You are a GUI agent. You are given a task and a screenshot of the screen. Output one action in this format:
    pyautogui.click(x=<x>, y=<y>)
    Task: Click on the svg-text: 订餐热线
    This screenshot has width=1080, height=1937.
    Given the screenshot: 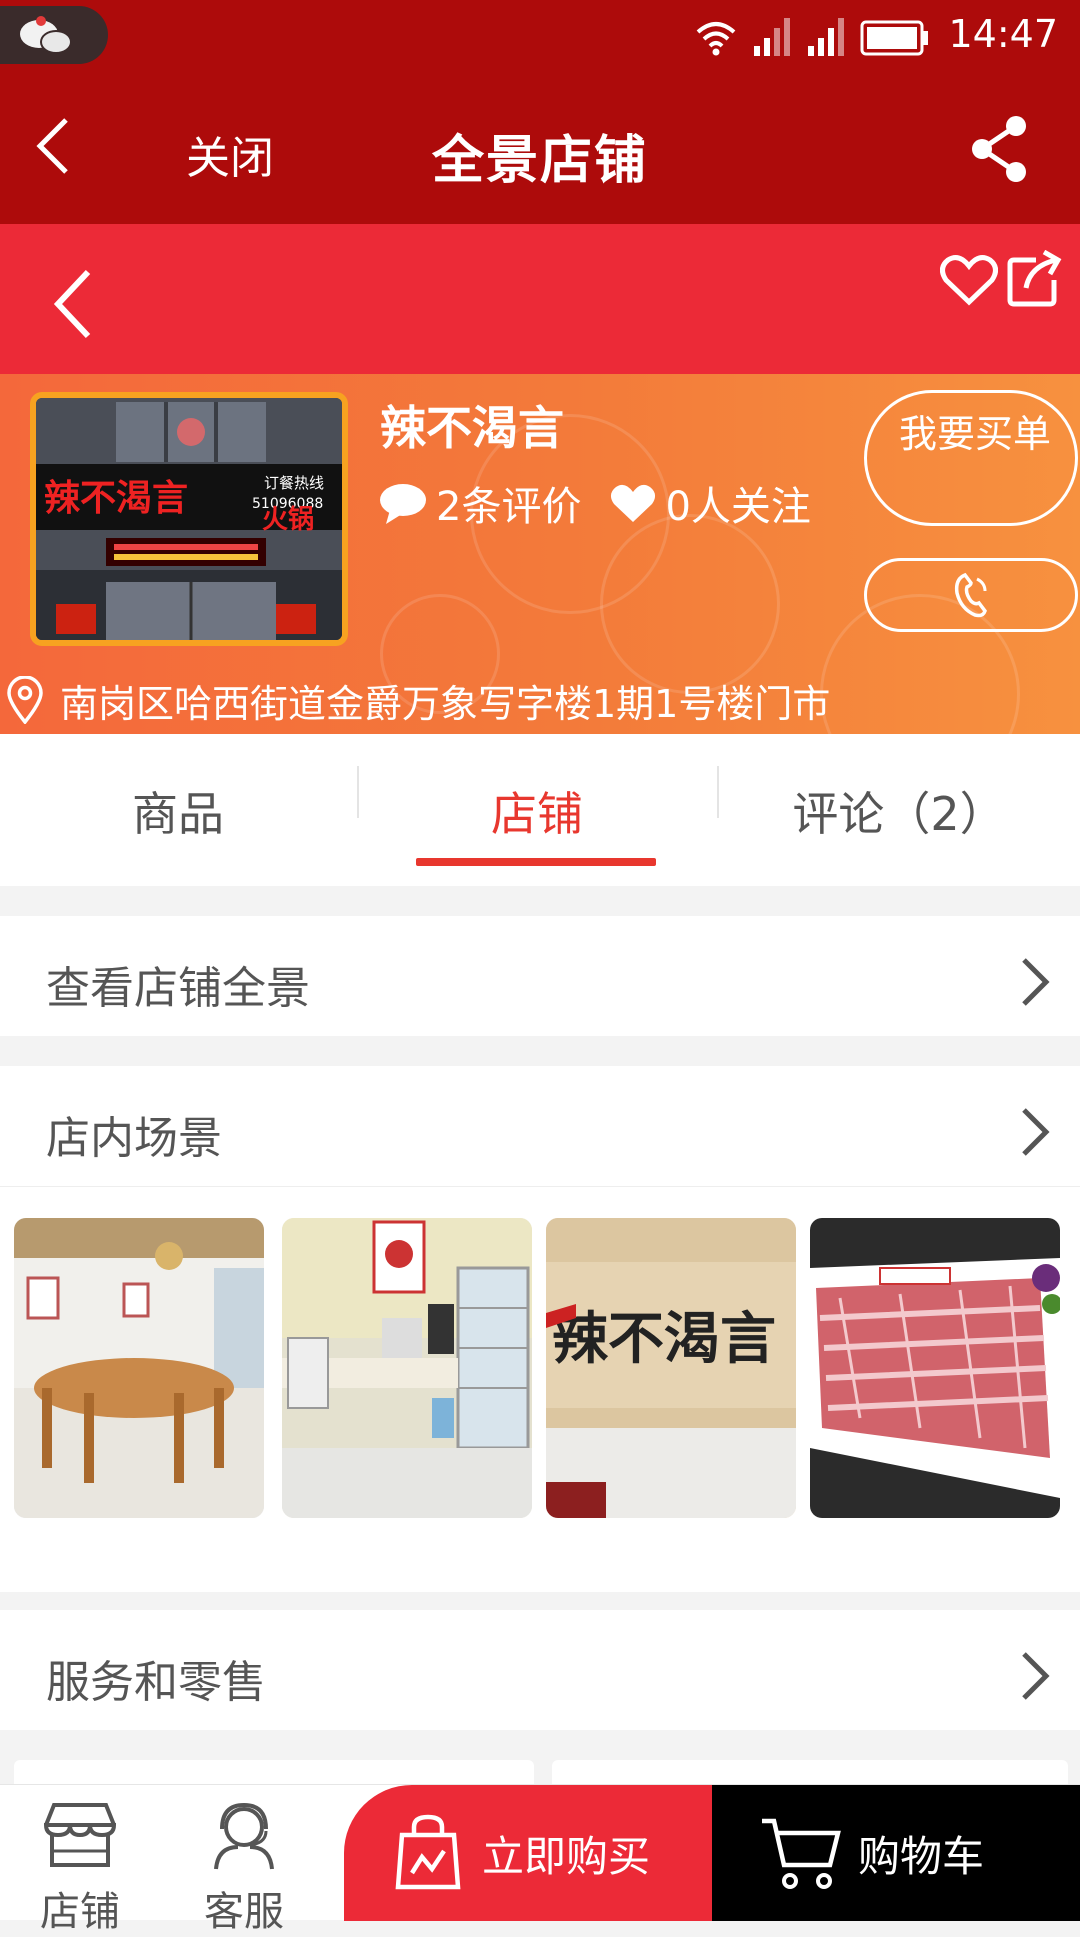 What is the action you would take?
    pyautogui.click(x=294, y=483)
    